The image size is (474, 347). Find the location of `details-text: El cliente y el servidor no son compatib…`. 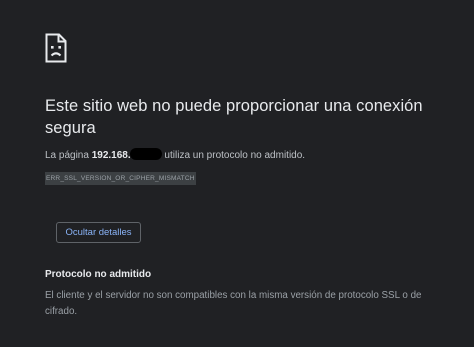

details-text: El cliente y el servidor no son compatib… is located at coordinates (233, 303).